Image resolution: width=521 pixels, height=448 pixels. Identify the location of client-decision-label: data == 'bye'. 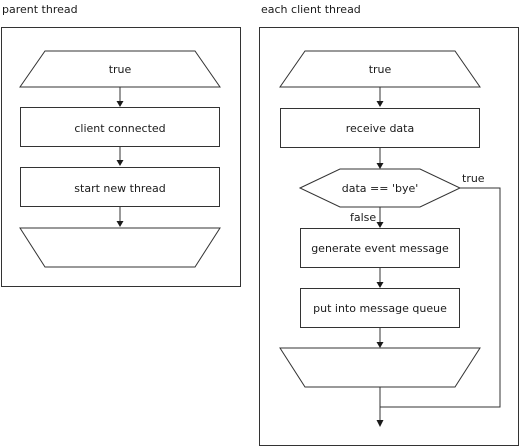
(380, 188).